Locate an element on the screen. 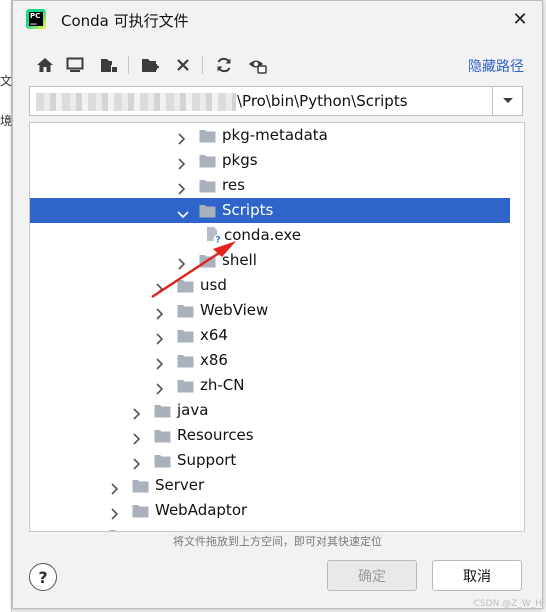  tree-row: ? conda.exe is located at coordinates (270, 235).